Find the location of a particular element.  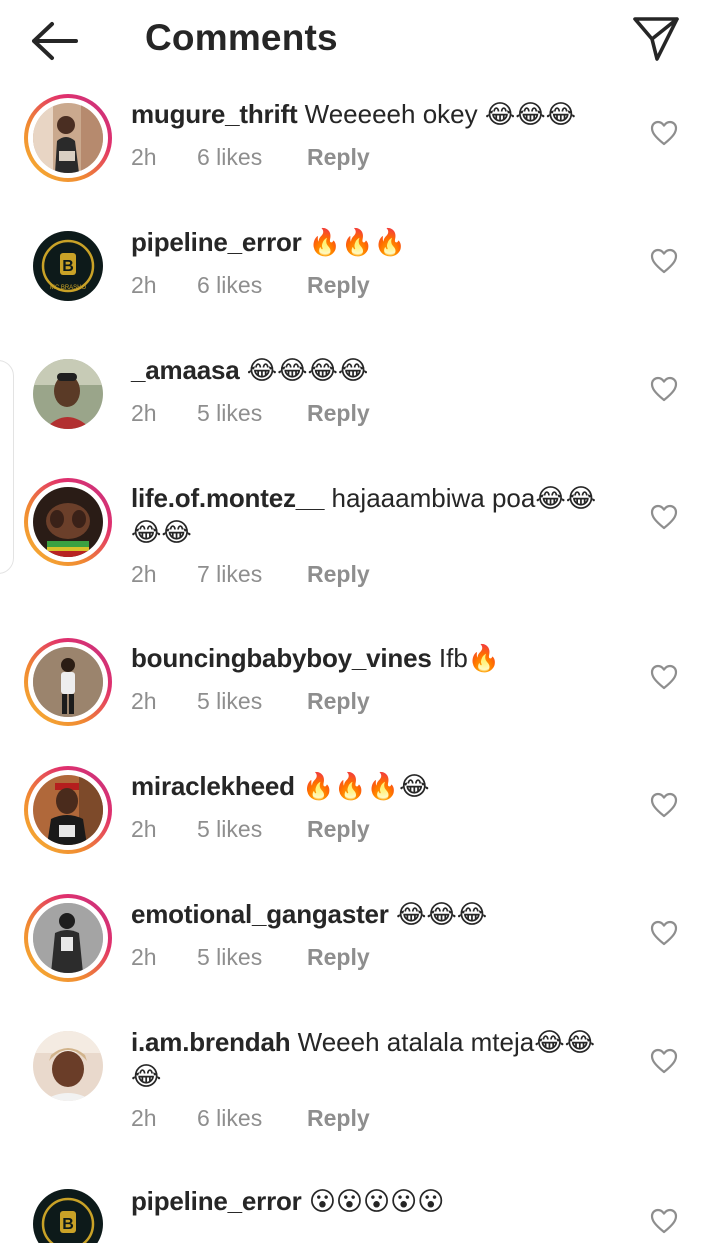

arrow-left-icon is located at coordinates (55, 41).